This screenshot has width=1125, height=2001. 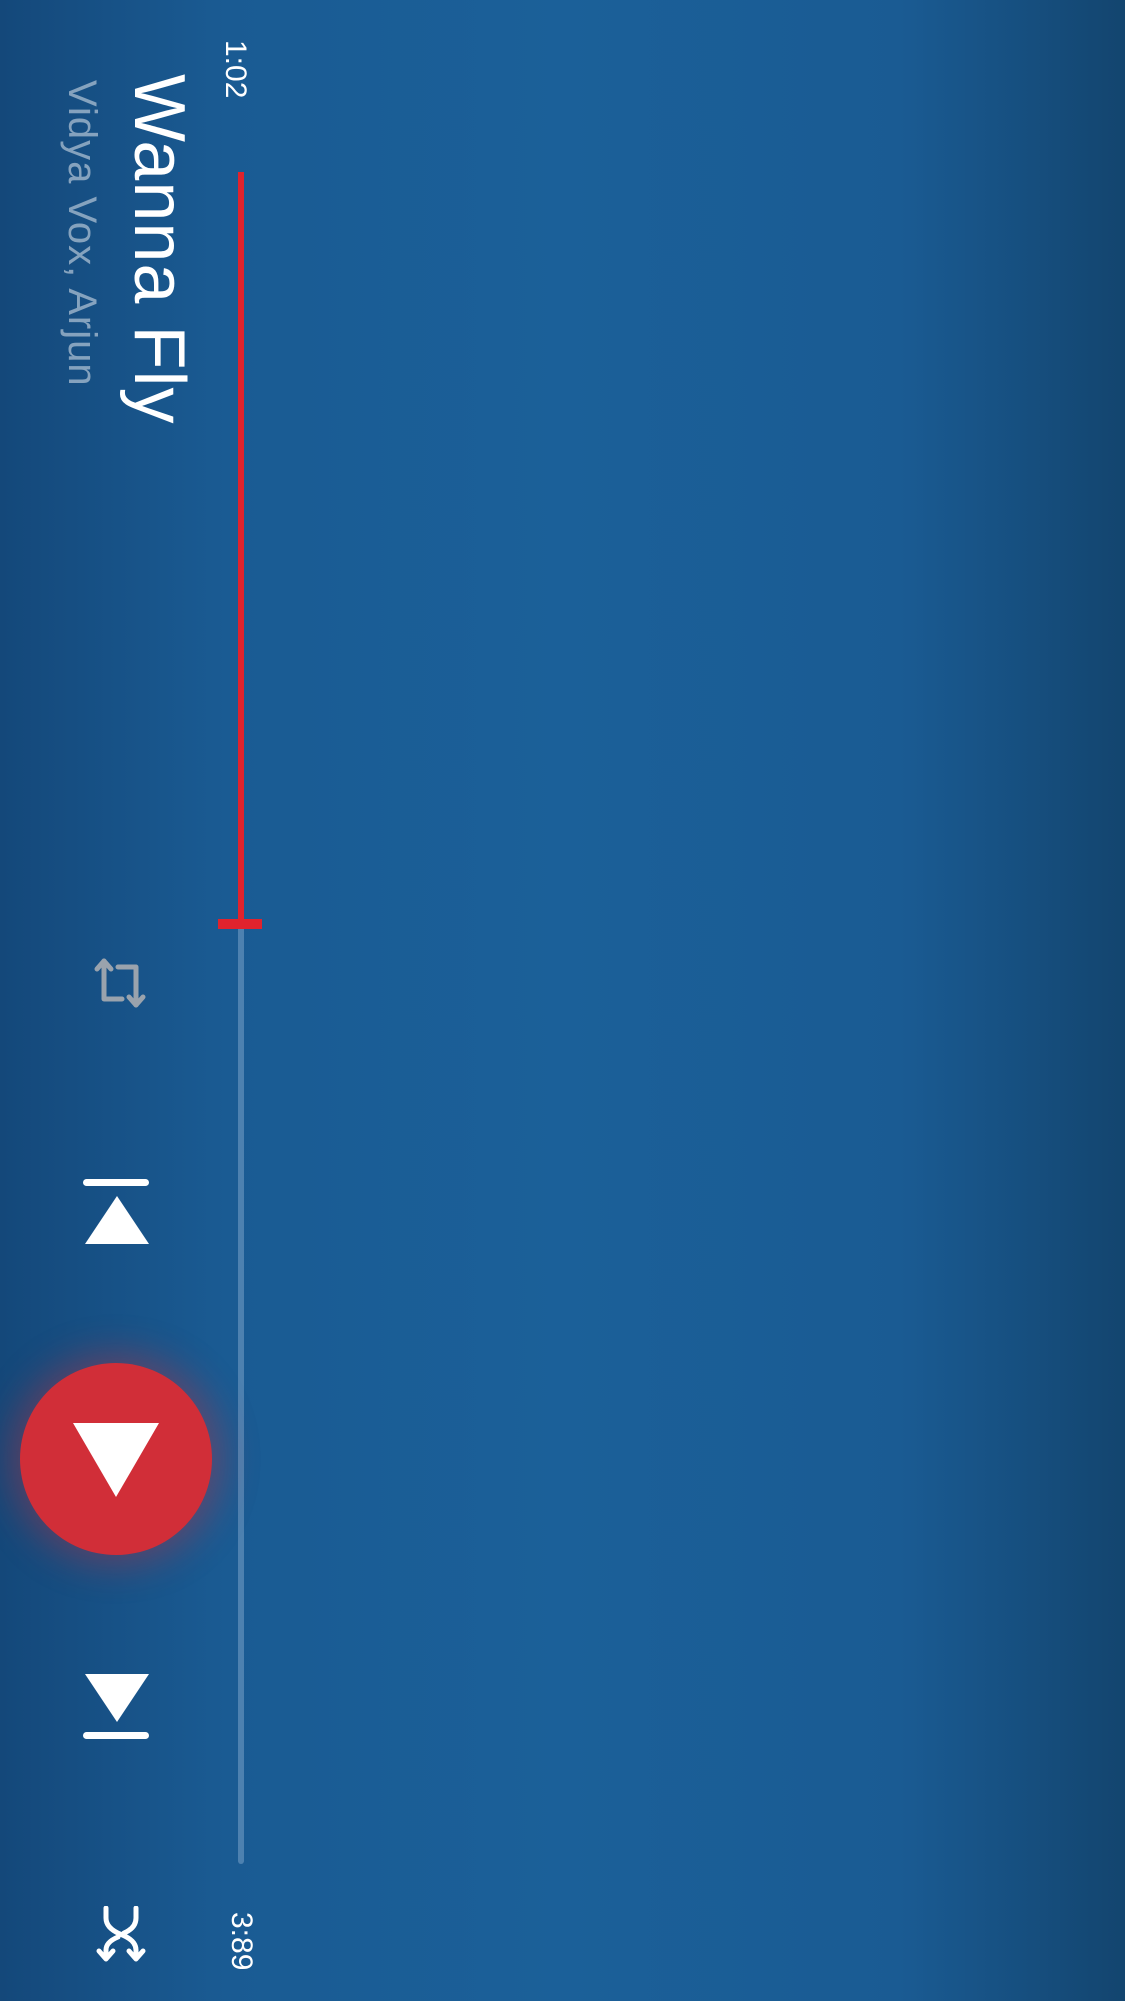 What do you see at coordinates (82, 233) in the screenshot?
I see `song-artist: Vidya Vox, Arjun` at bounding box center [82, 233].